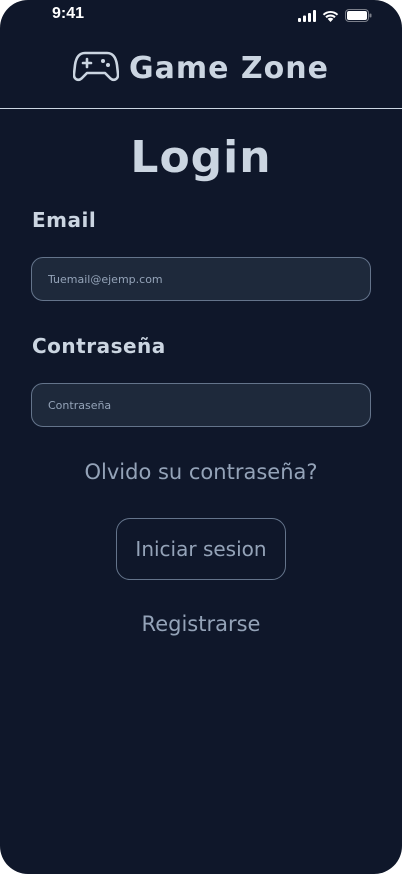  Describe the element at coordinates (307, 16) in the screenshot. I see `signal-icon` at that location.